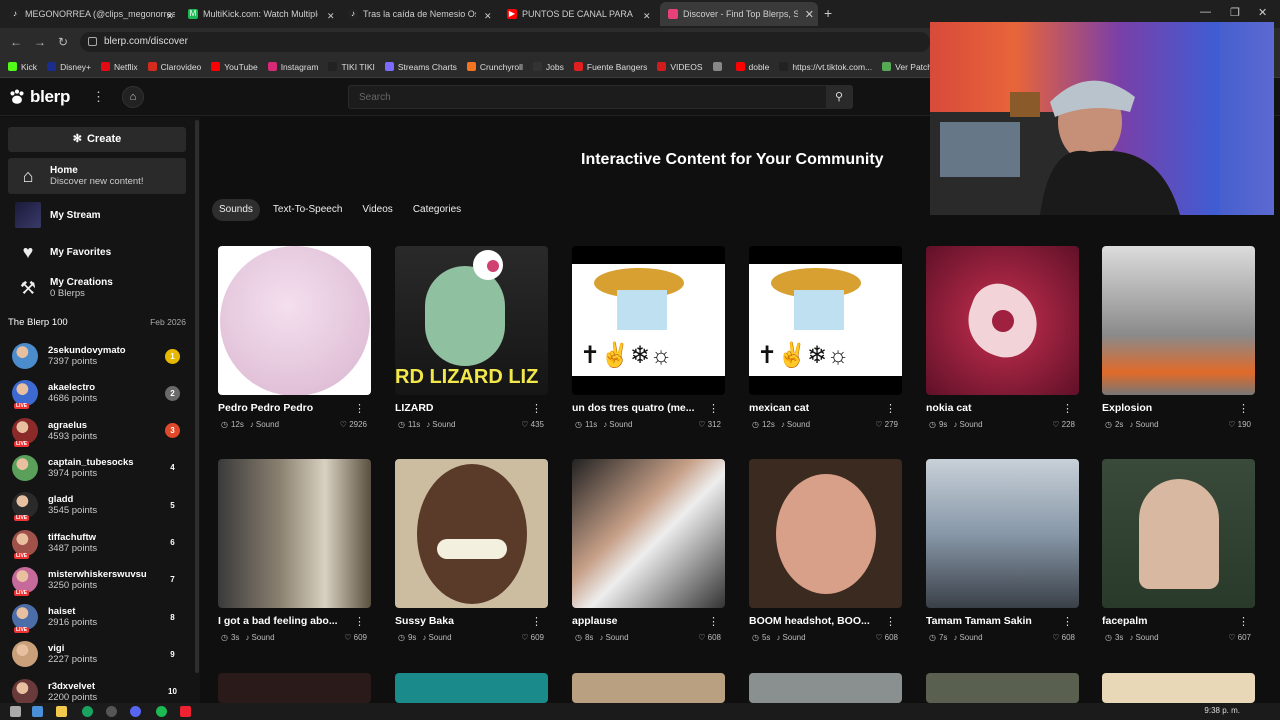 The width and height of the screenshot is (1280, 720). Describe the element at coordinates (39, 97) in the screenshot. I see `blerp-logo: blerp` at that location.